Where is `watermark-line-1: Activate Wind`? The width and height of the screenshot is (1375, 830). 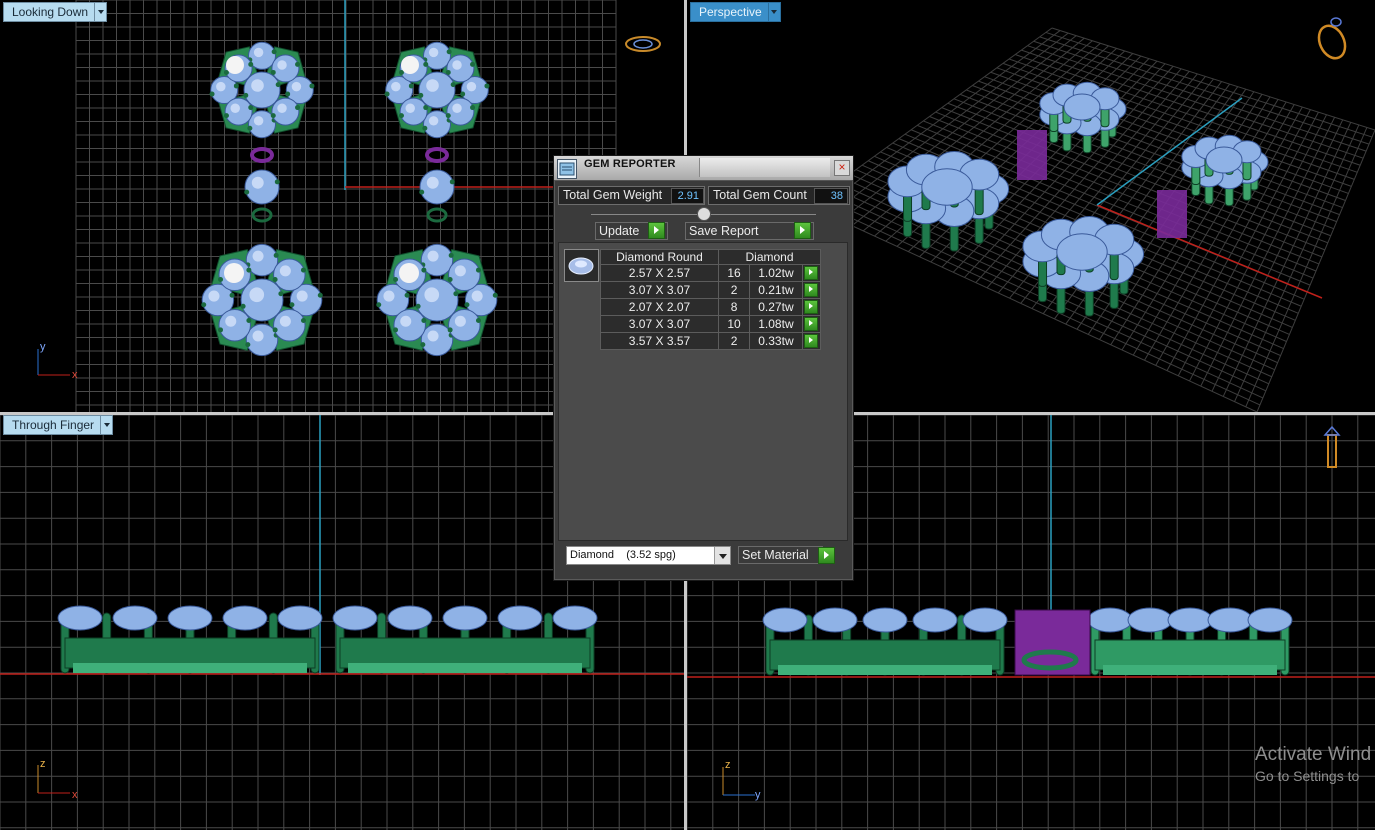 watermark-line-1: Activate Wind is located at coordinates (1313, 754).